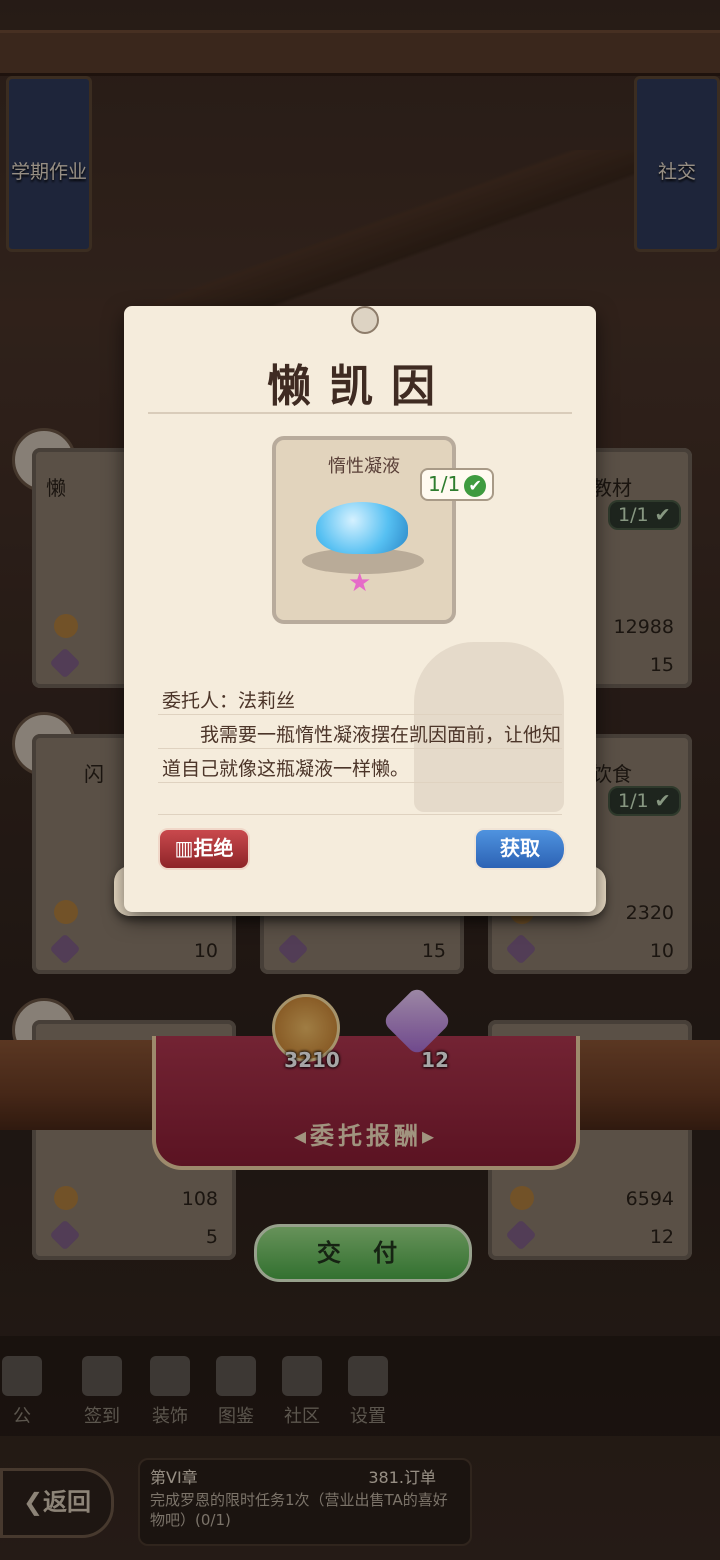 This screenshot has height=1560, width=720. Describe the element at coordinates (213, 848) in the screenshot. I see `refuse-label: 拒绝` at that location.